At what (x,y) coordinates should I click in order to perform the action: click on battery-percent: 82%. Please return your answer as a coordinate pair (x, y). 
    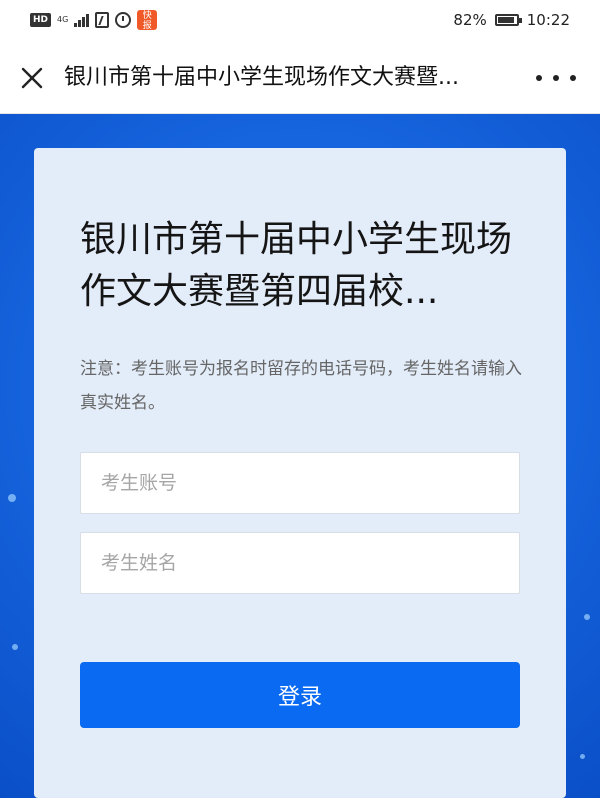
    Looking at the image, I should click on (470, 20).